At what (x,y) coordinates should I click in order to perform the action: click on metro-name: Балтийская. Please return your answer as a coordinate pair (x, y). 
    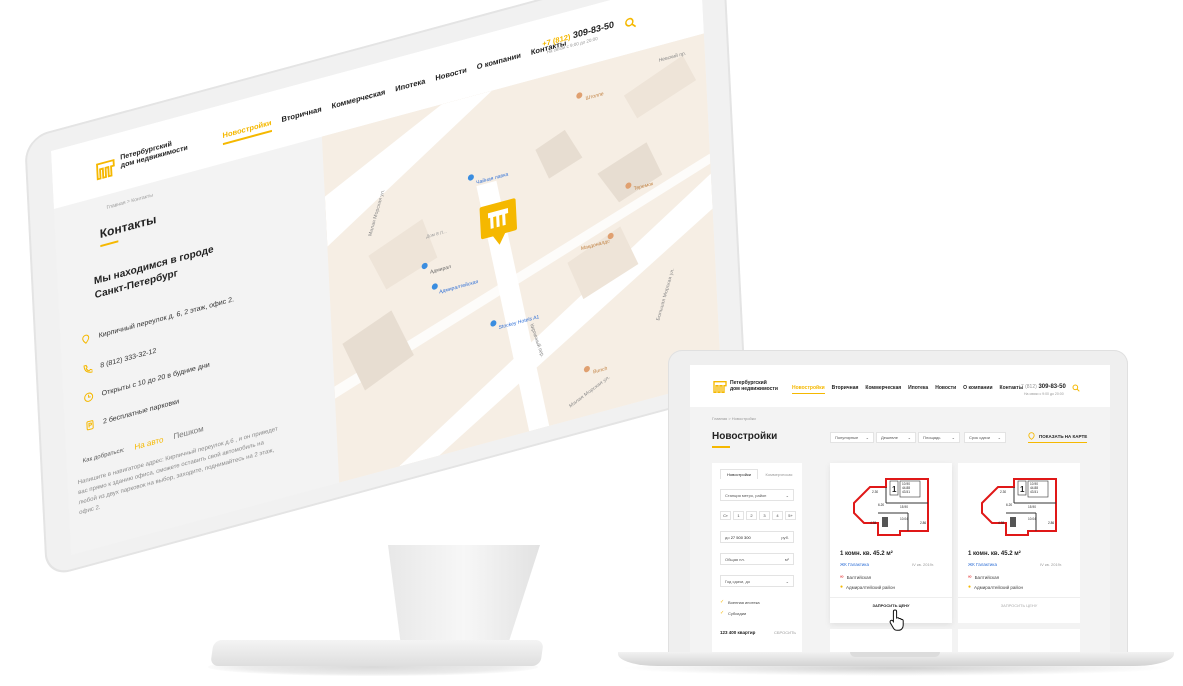
    Looking at the image, I should click on (987, 577).